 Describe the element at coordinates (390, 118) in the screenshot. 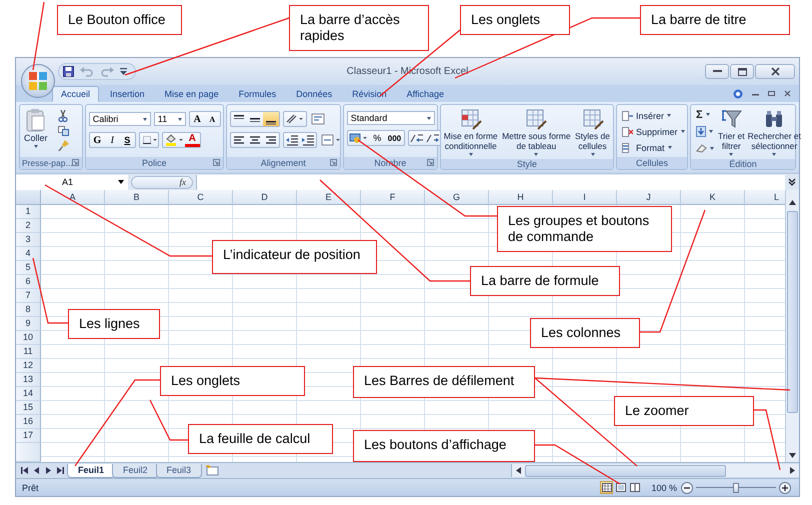

I see `number-format-field: Standard` at that location.